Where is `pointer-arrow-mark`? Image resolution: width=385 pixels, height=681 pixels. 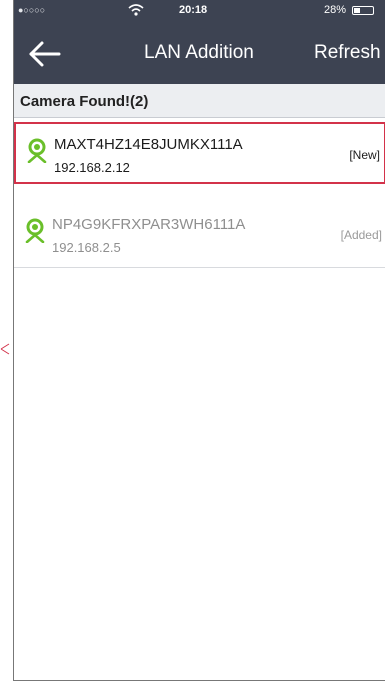 pointer-arrow-mark is located at coordinates (6, 348).